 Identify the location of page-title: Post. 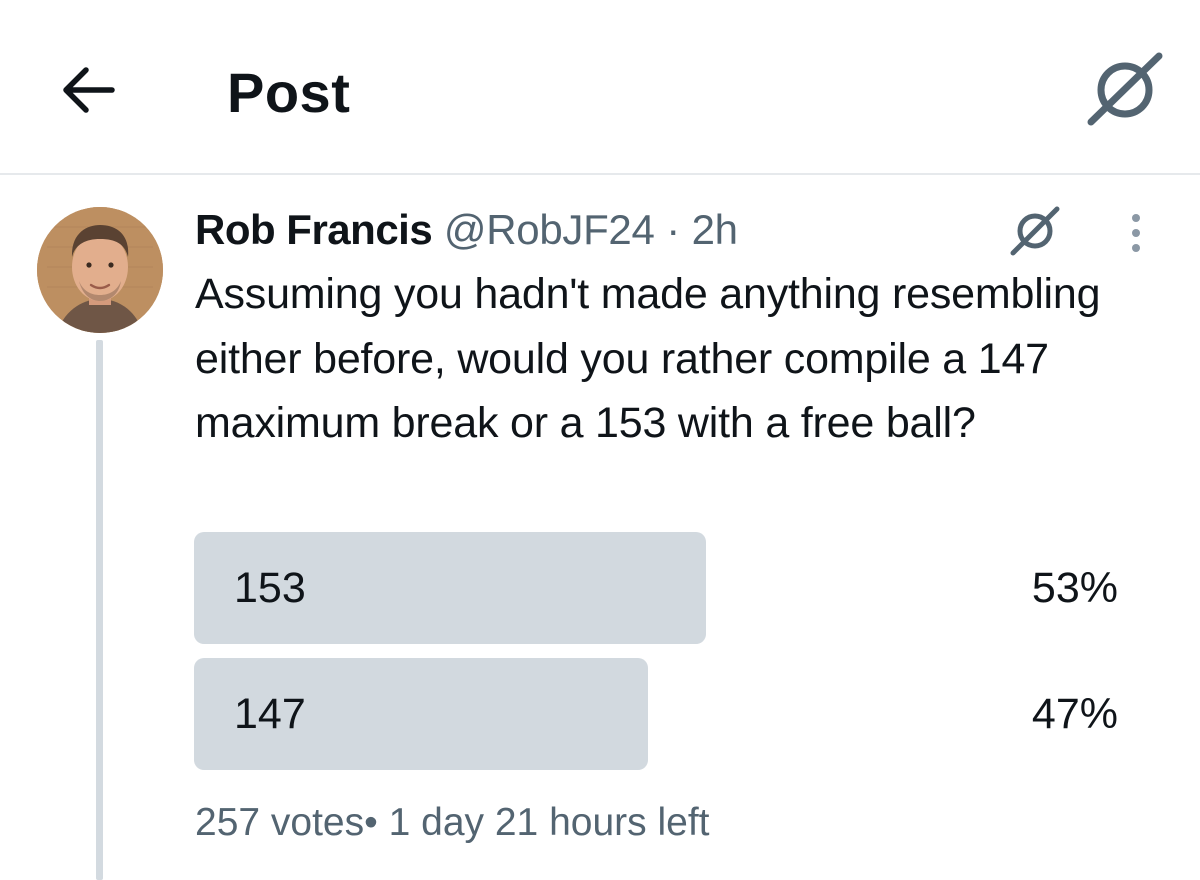
(289, 92).